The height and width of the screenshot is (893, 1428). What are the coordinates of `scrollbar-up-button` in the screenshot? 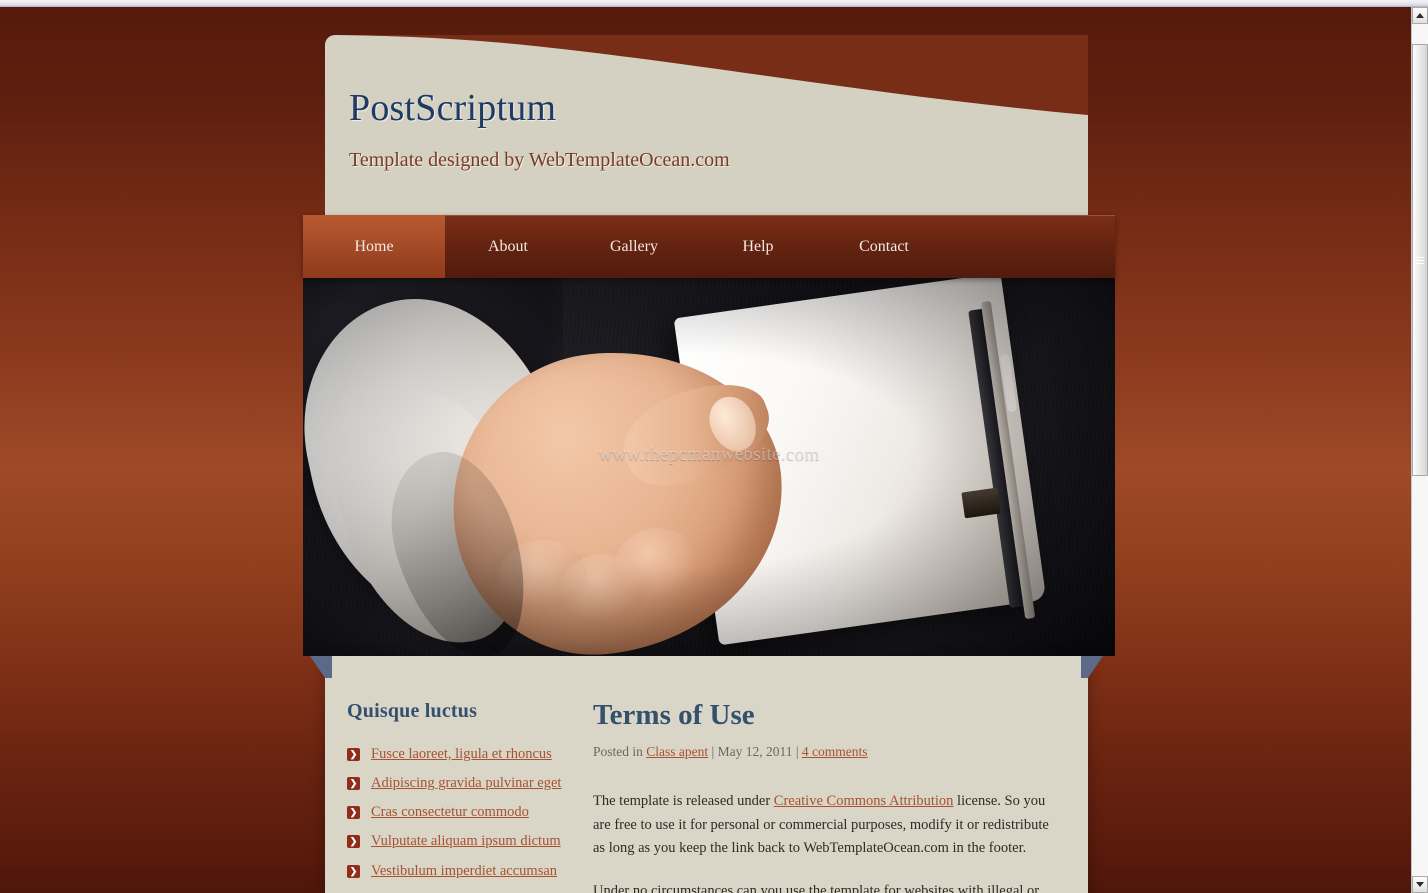 It's located at (1420, 15).